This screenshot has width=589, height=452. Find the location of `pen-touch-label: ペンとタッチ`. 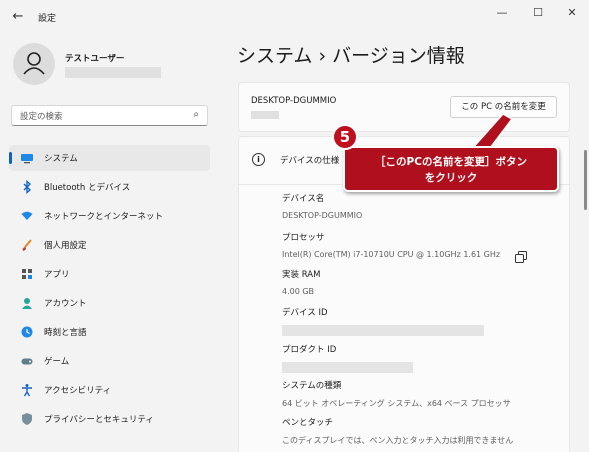

pen-touch-label: ペンとタッチ is located at coordinates (308, 423).